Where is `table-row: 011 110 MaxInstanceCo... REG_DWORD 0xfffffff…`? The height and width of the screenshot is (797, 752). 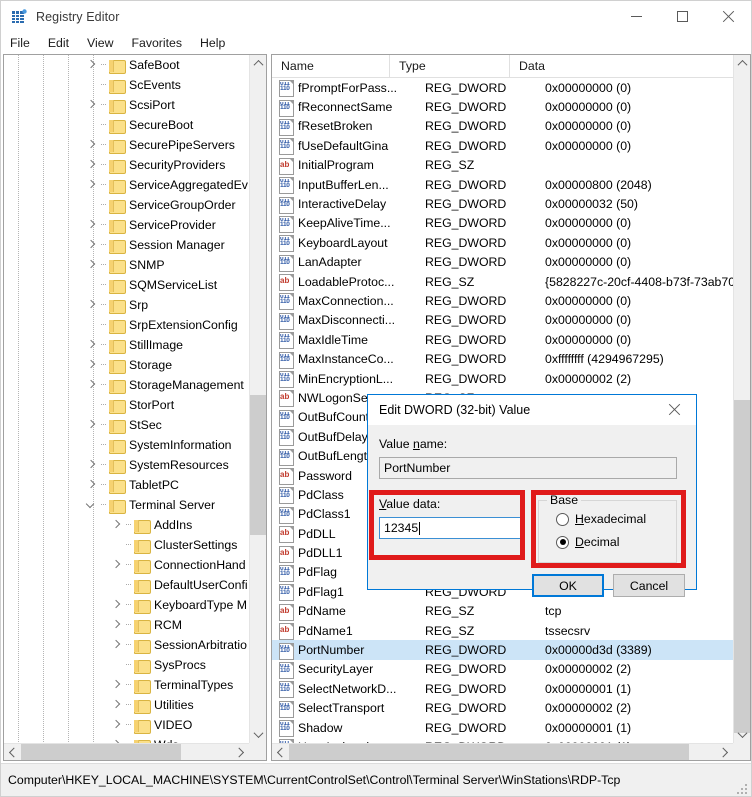 table-row: 011 110 MaxInstanceCo... REG_DWORD 0xfffffff… is located at coordinates (502, 359).